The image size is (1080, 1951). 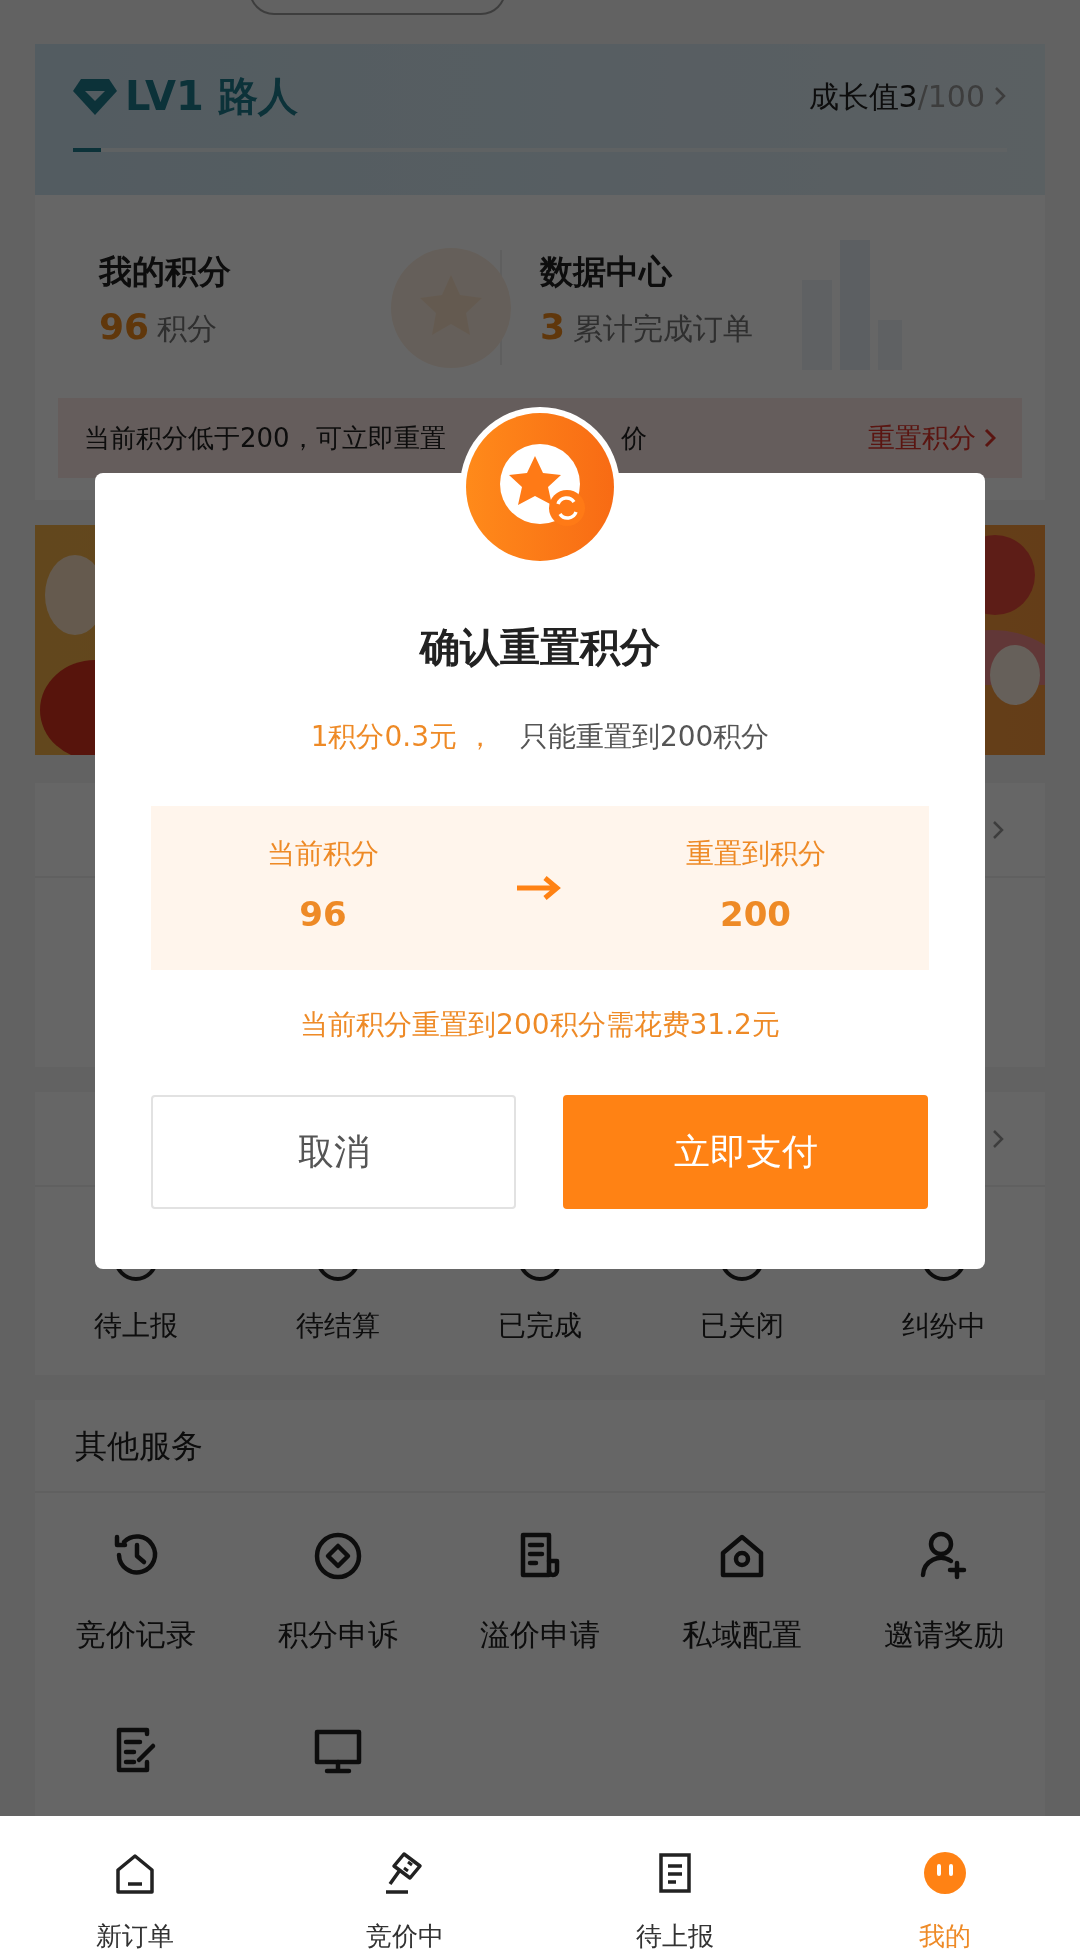 I want to click on tab-item: 竞价中, so click(x=405, y=1883).